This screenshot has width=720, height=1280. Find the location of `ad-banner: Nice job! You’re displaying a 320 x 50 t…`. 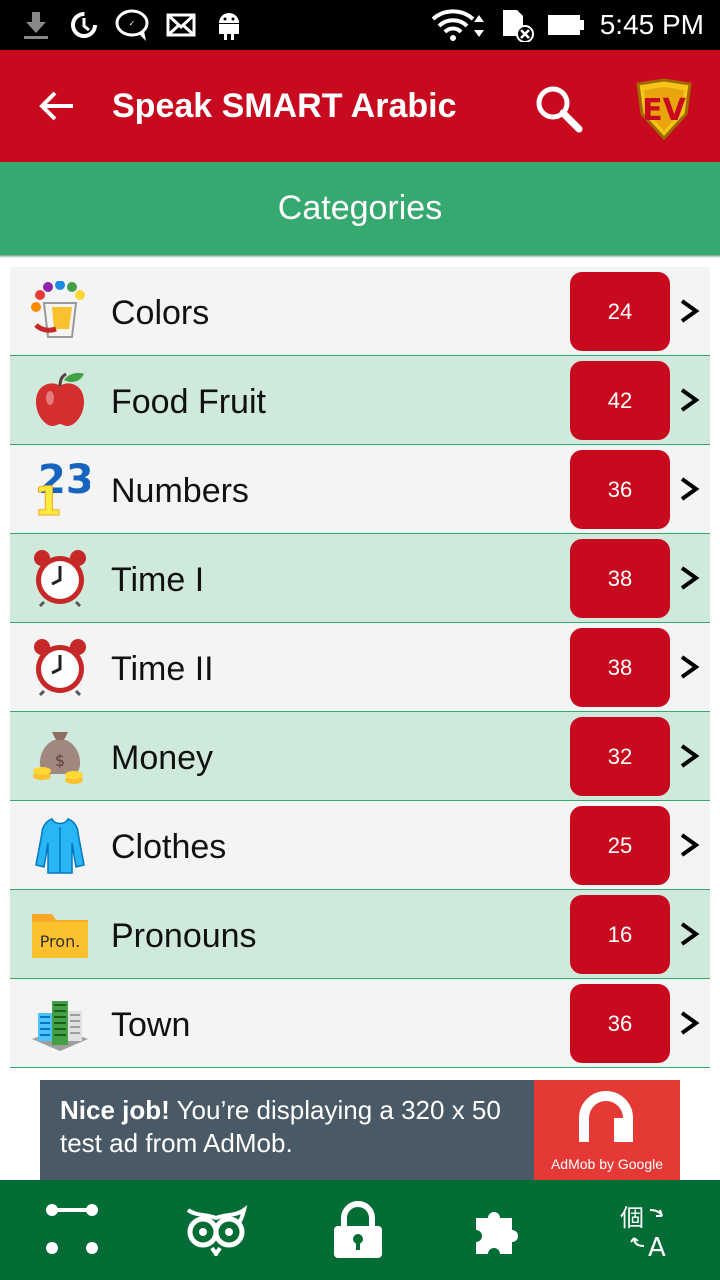

ad-banner: Nice job! You’re displaying a 320 x 50 t… is located at coordinates (360, 1130).